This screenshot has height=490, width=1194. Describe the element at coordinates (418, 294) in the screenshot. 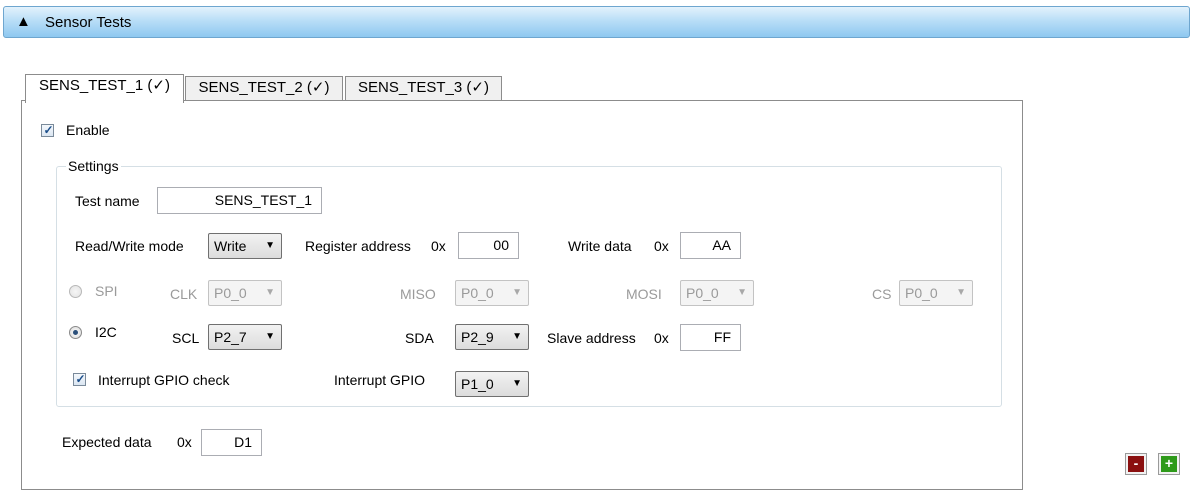

I see `miso-label: MISO` at that location.